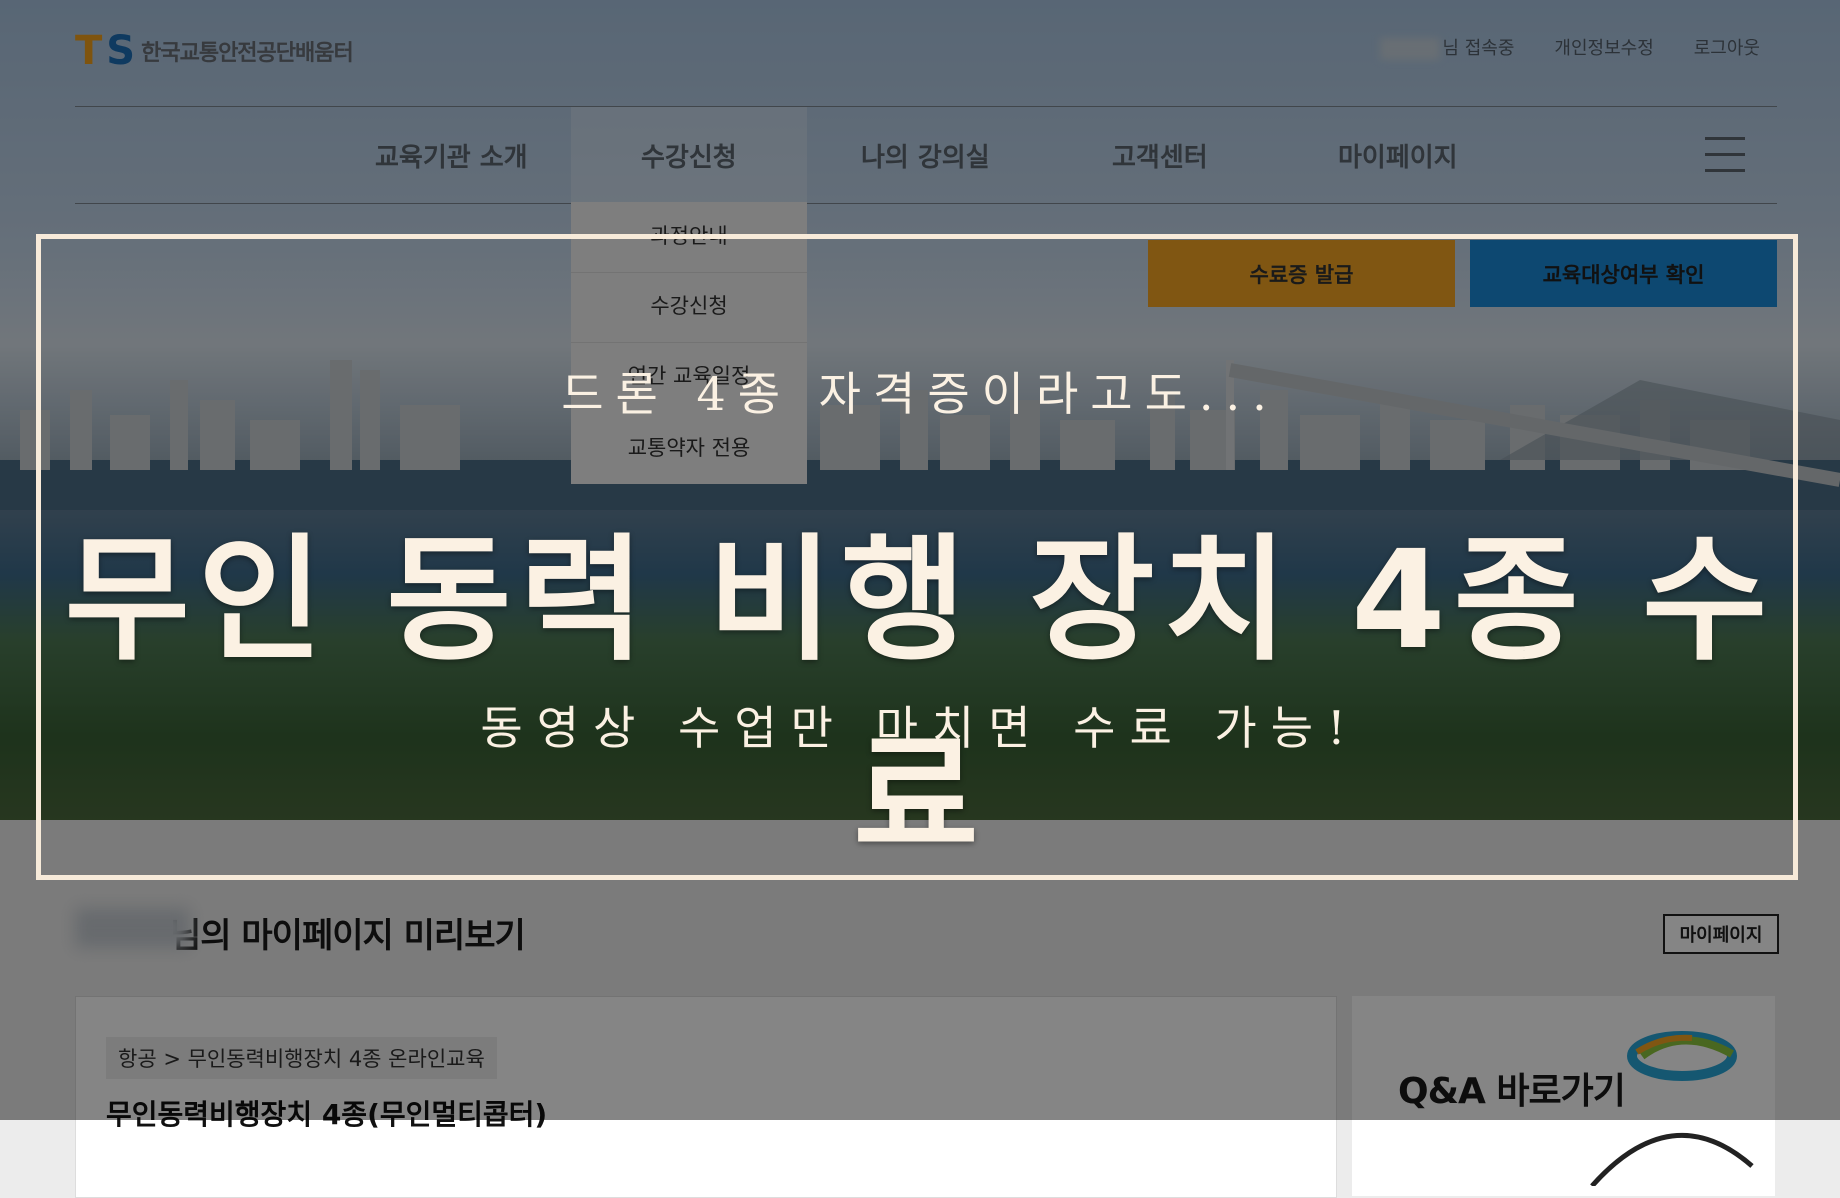 The image size is (1840, 1198). What do you see at coordinates (920, 728) in the screenshot?
I see `overlay-sub-caption: 동영상 수업만 마치면 수료 가능!` at bounding box center [920, 728].